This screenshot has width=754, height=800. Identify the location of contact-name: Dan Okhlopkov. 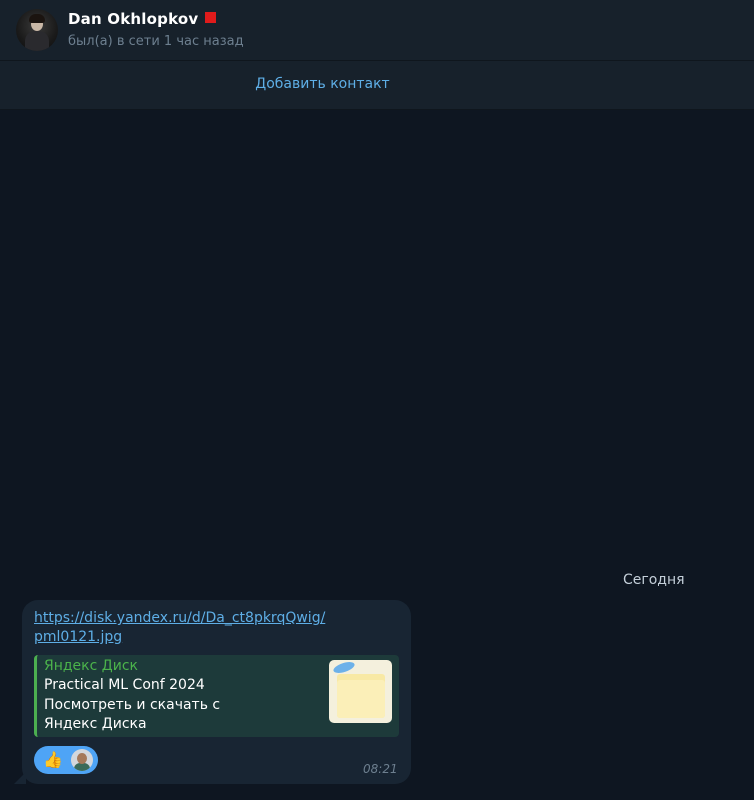
(133, 19).